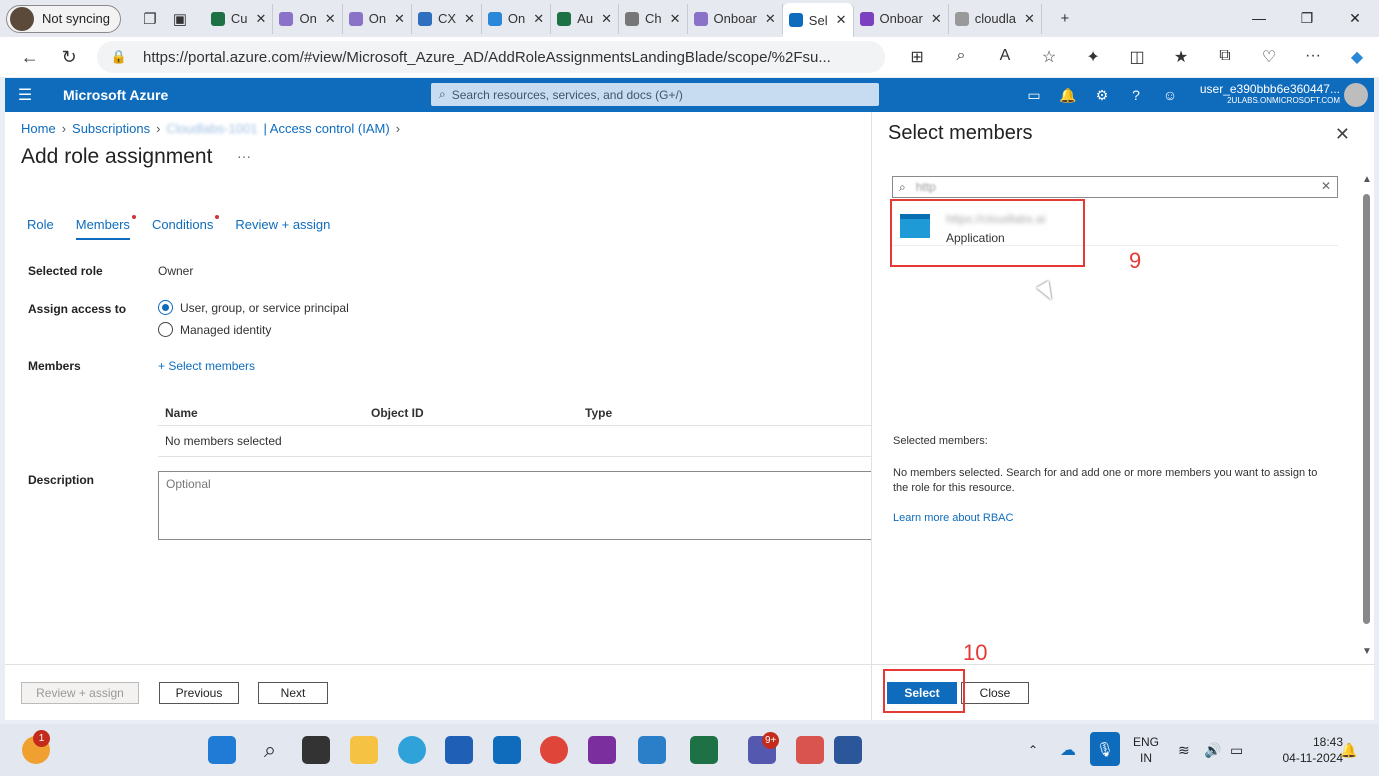 The image size is (1379, 776). What do you see at coordinates (818, 20) in the screenshot?
I see `browser-tab: Sel ✕` at bounding box center [818, 20].